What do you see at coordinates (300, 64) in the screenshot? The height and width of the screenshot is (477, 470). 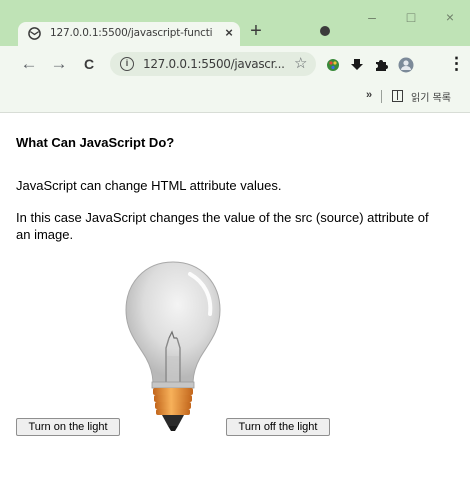 I see `star-icon: ☆` at bounding box center [300, 64].